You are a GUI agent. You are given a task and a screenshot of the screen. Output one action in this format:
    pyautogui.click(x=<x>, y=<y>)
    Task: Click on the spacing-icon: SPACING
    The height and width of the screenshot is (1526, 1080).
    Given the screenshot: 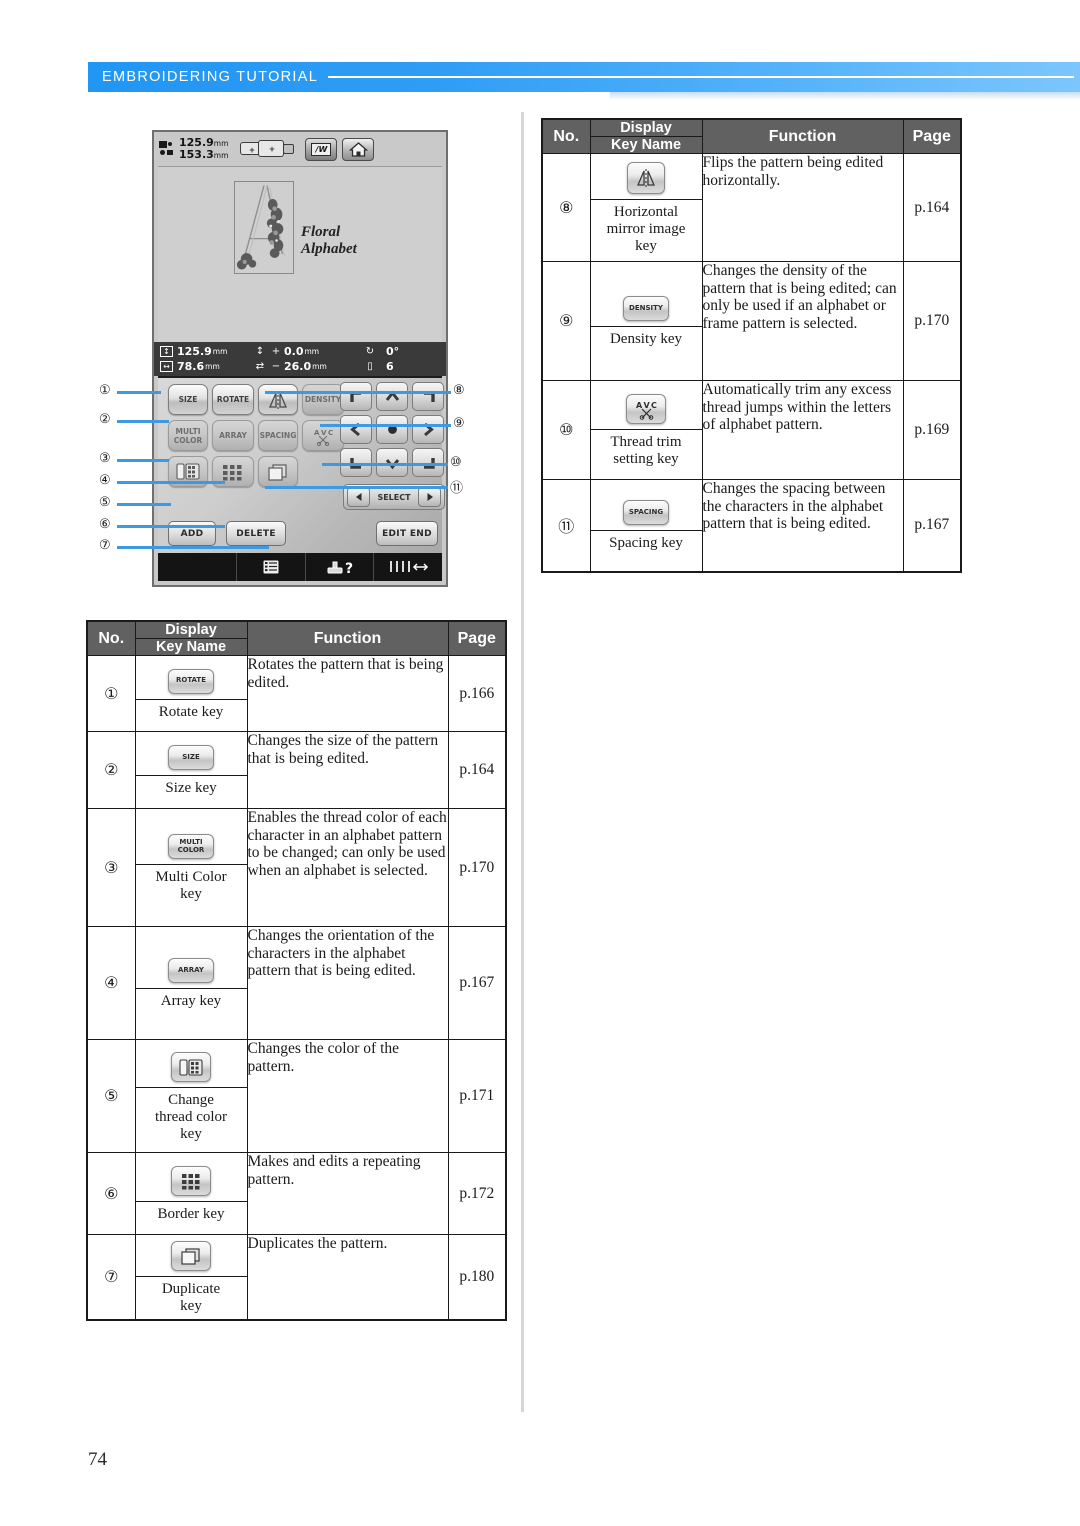 What is the action you would take?
    pyautogui.click(x=646, y=513)
    